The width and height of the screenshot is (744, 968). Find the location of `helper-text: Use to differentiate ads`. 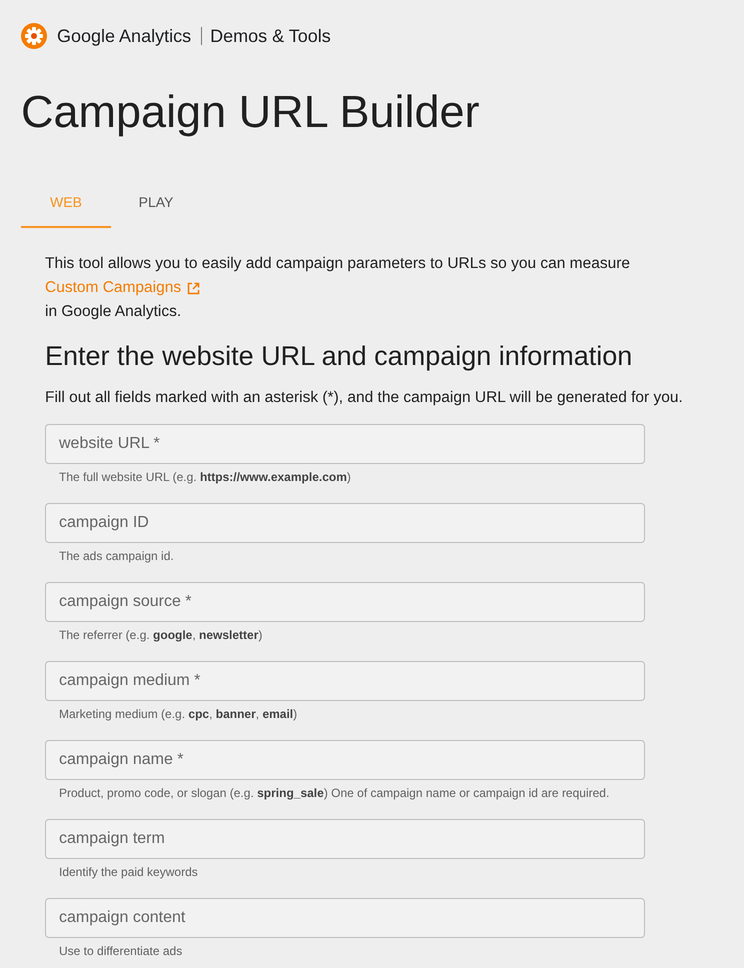

helper-text: Use to differentiate ads is located at coordinates (121, 951).